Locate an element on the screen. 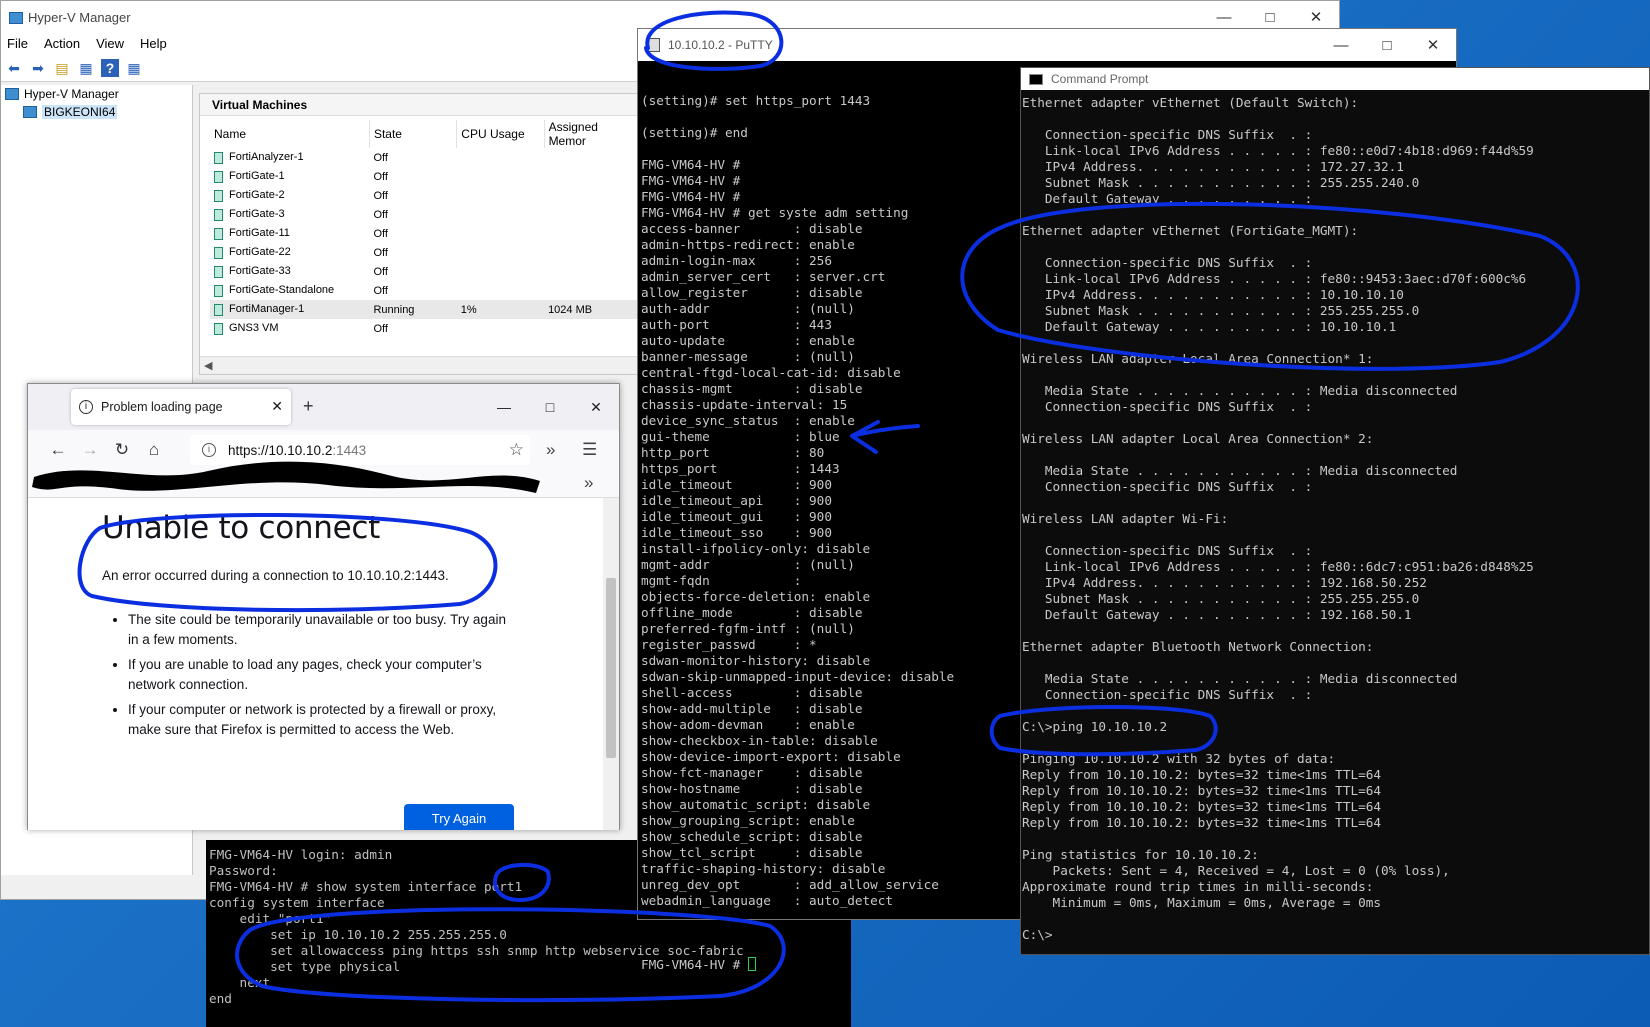 The width and height of the screenshot is (1650, 1027). putty-line: show-device-import-export: disable is located at coordinates (771, 756).